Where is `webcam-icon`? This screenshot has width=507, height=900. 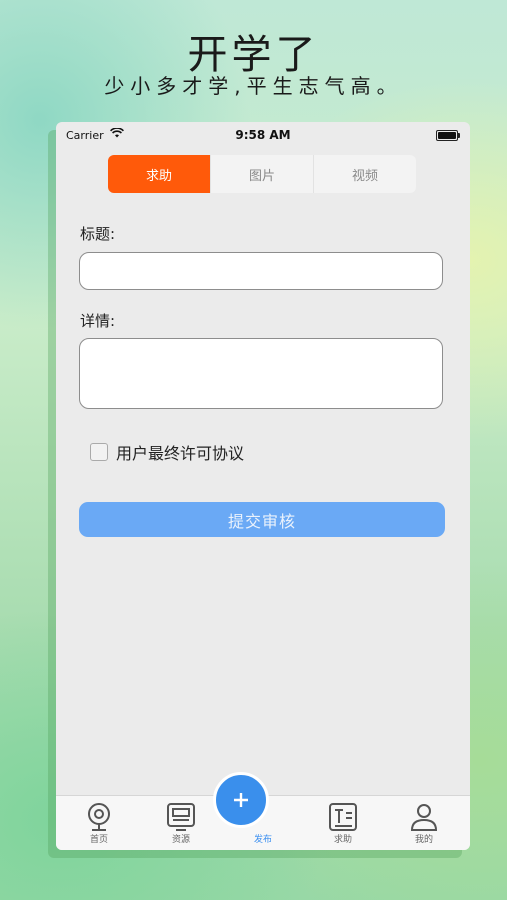
webcam-icon is located at coordinates (99, 817).